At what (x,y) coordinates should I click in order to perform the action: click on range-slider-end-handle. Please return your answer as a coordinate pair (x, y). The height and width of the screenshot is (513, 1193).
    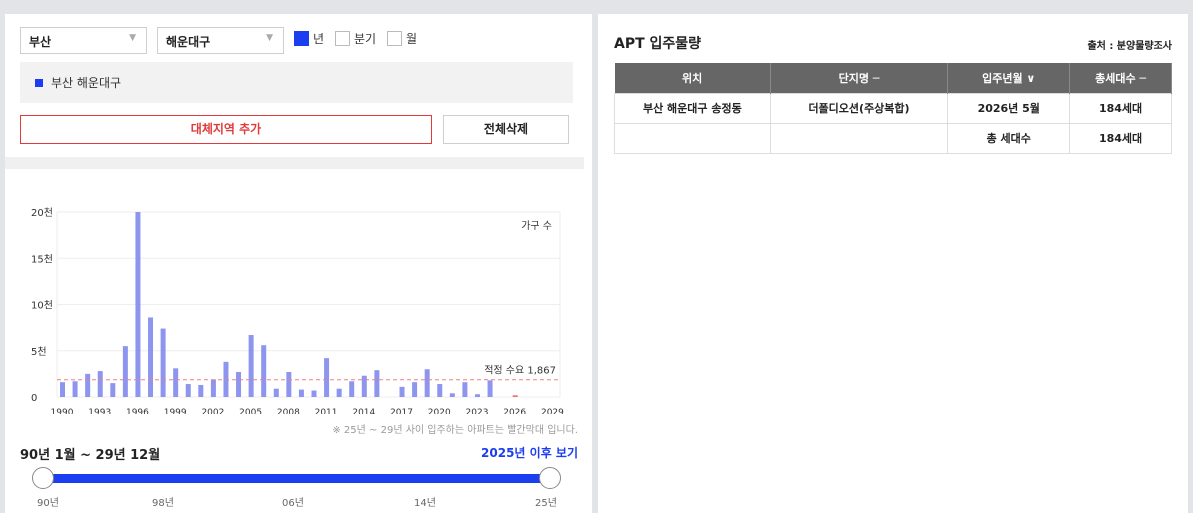
    Looking at the image, I should click on (550, 478).